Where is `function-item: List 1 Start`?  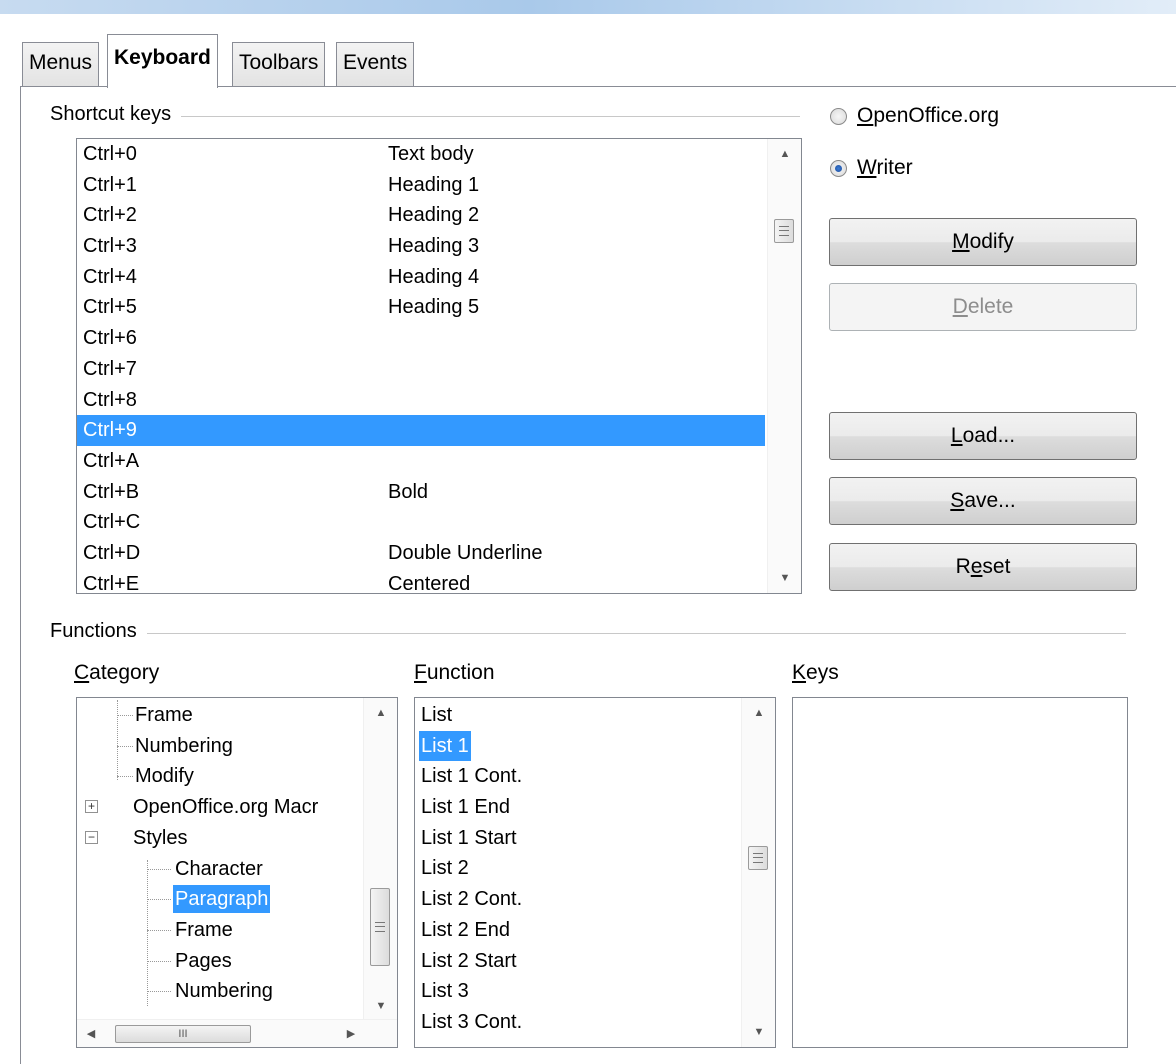
function-item: List 1 Start is located at coordinates (578, 838).